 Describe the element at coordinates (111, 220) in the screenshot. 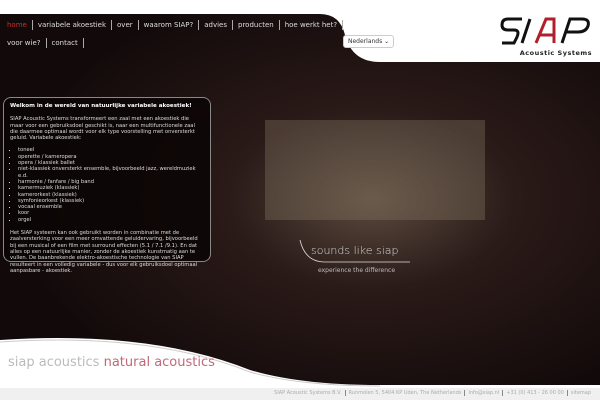

I see `list-item: orgel` at that location.